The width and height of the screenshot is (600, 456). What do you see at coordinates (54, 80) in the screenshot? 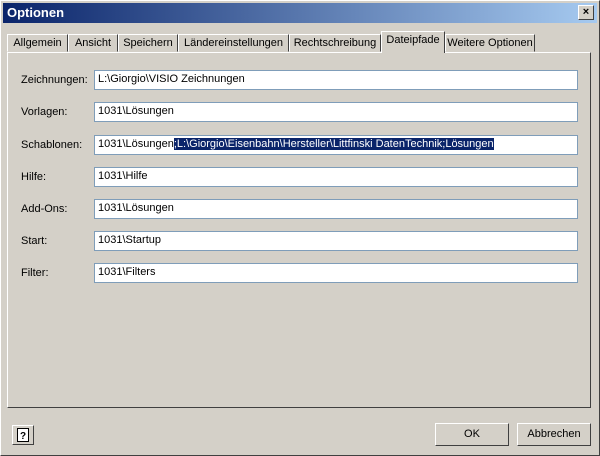
I see `label-zeichnungen: Zeichnungen:` at bounding box center [54, 80].